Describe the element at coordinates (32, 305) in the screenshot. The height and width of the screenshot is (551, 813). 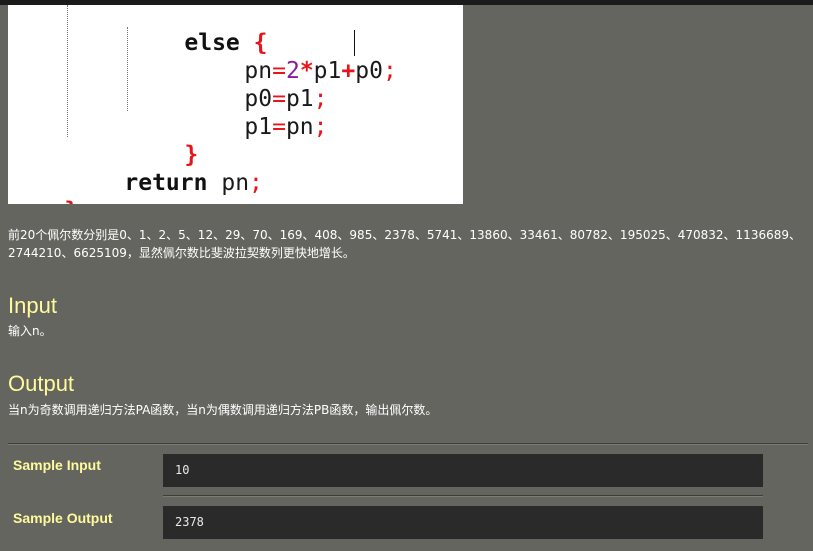
I see `input-heading: Input` at that location.